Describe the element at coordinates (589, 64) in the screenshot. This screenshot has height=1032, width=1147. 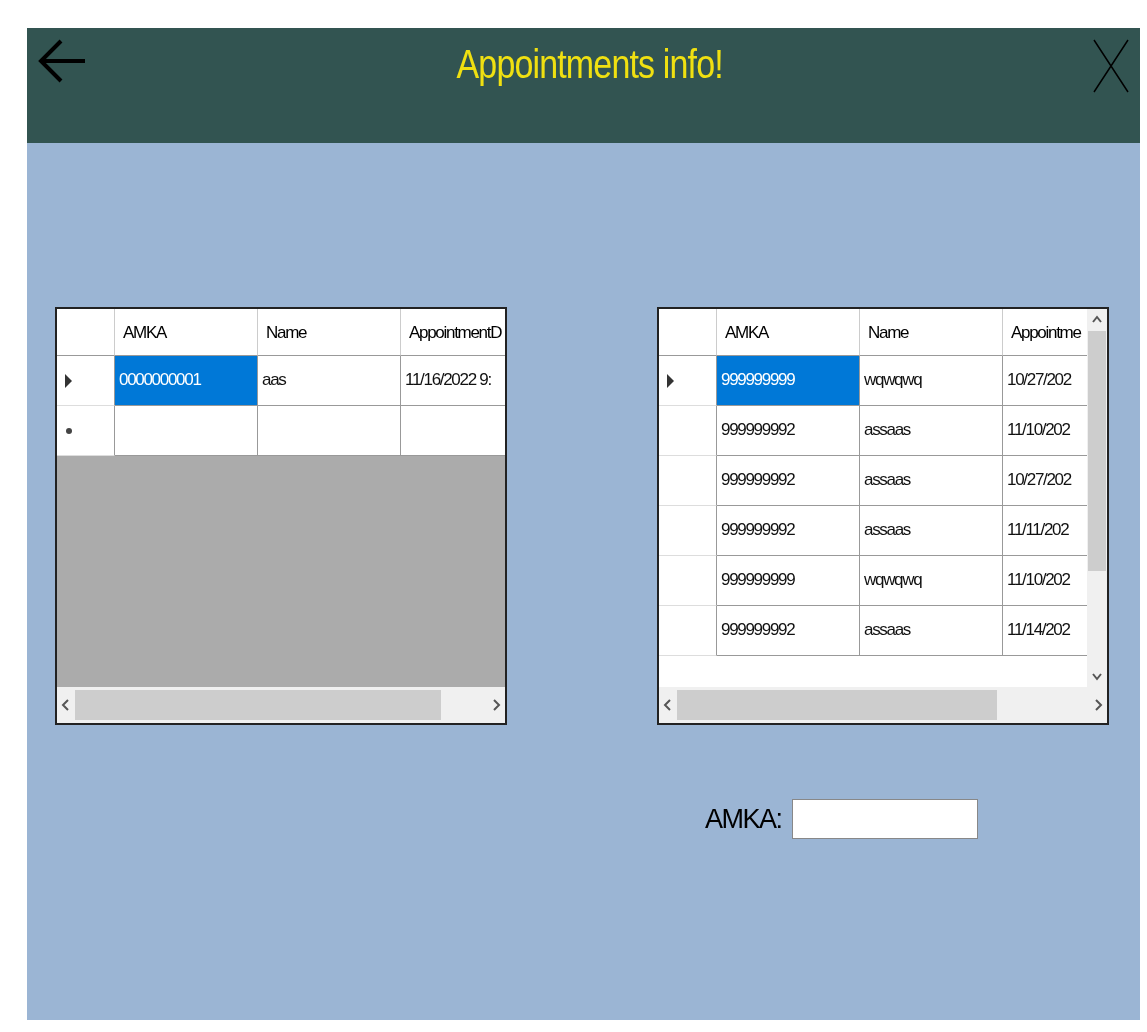
I see `page-title: Appointments info!` at that location.